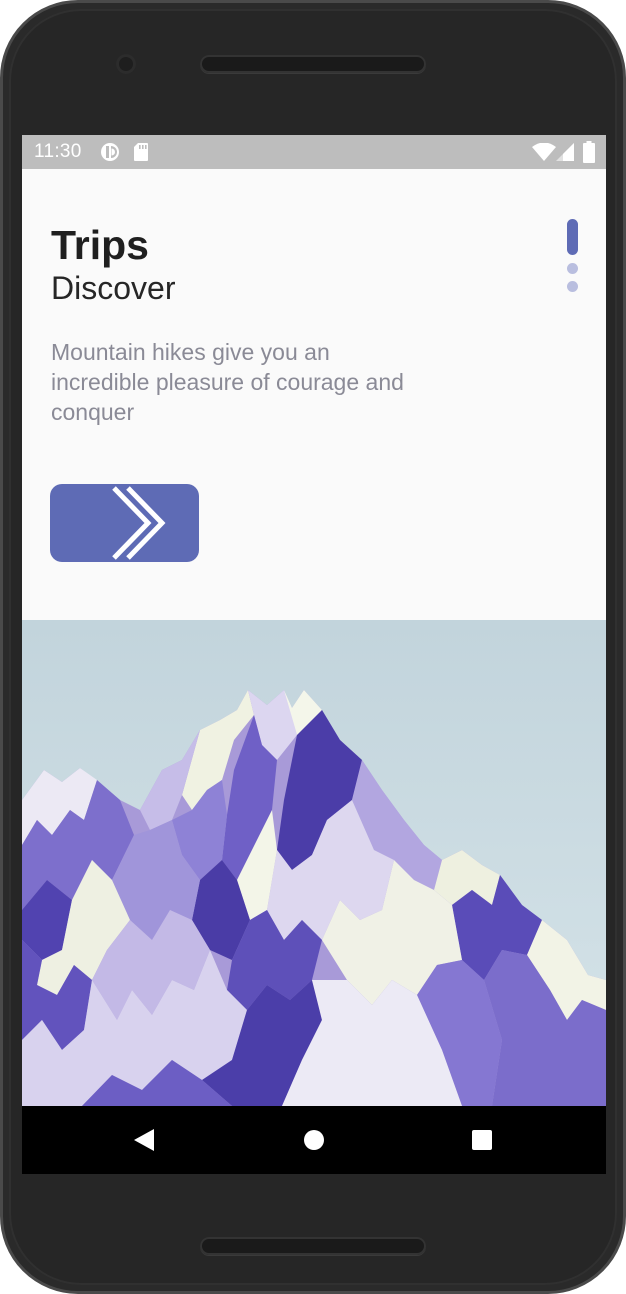 The height and width of the screenshot is (1294, 626). I want to click on page-indicator, so click(573, 259).